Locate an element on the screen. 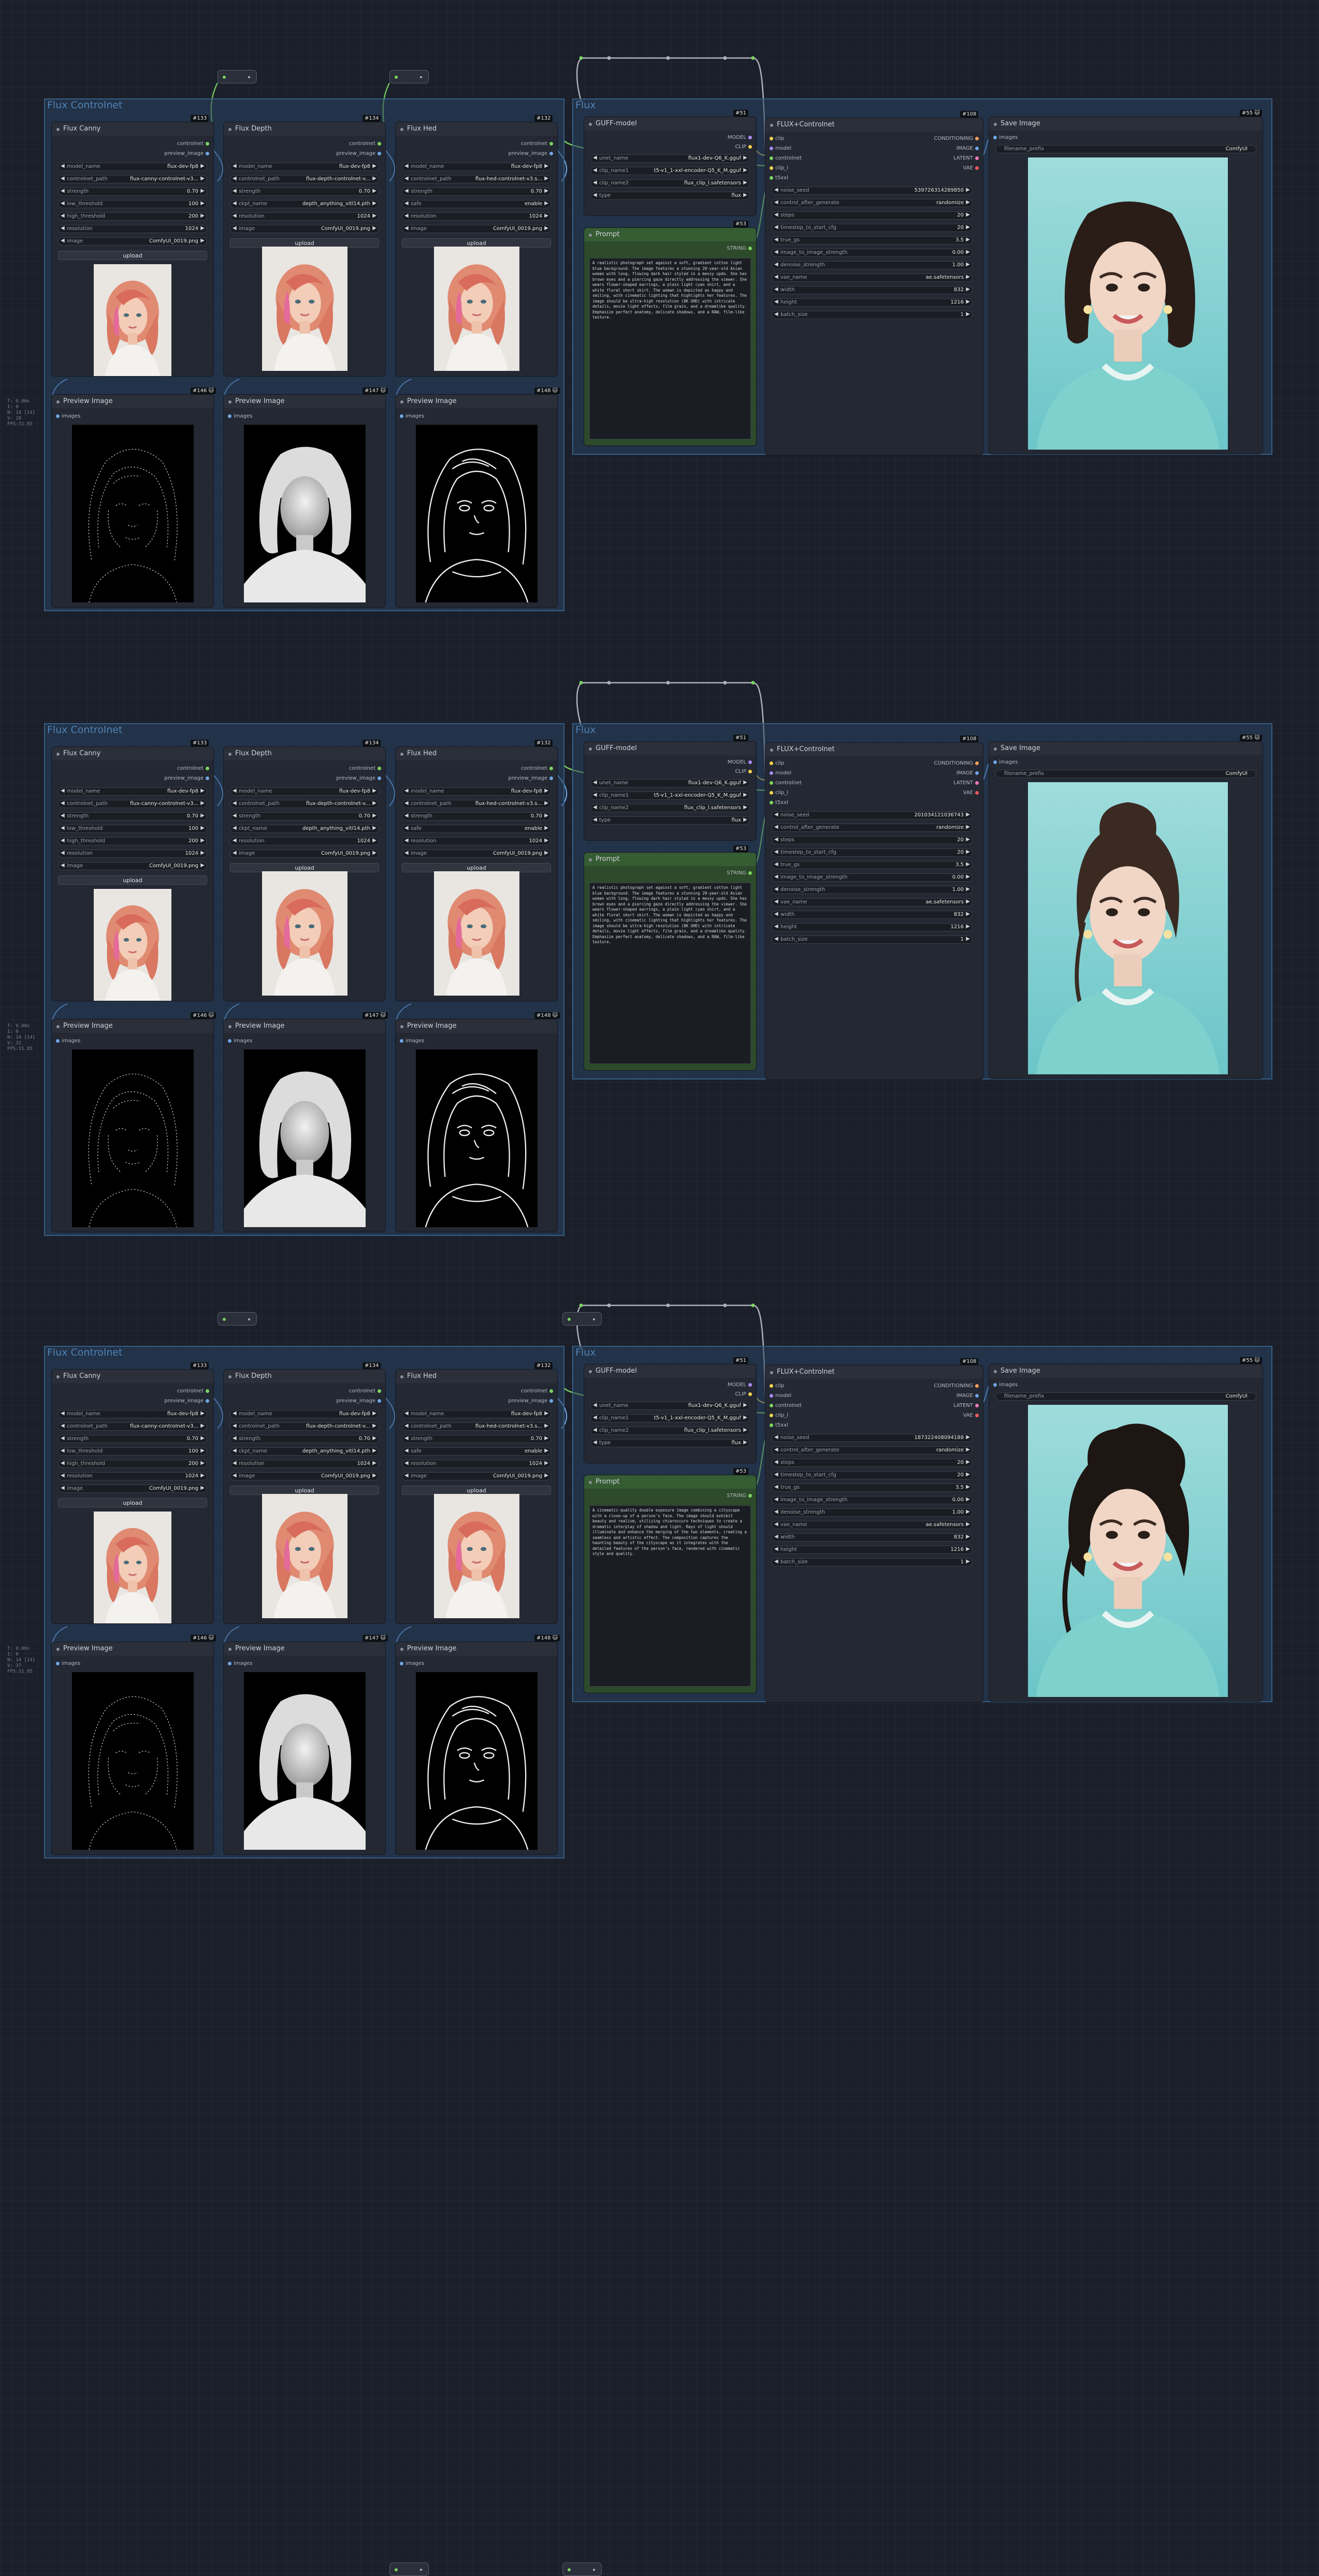 The width and height of the screenshot is (1319, 2576). image-to-image-strength-widget: ◀ image_to_image_strength 0.00 ▶ is located at coordinates (872, 1500).